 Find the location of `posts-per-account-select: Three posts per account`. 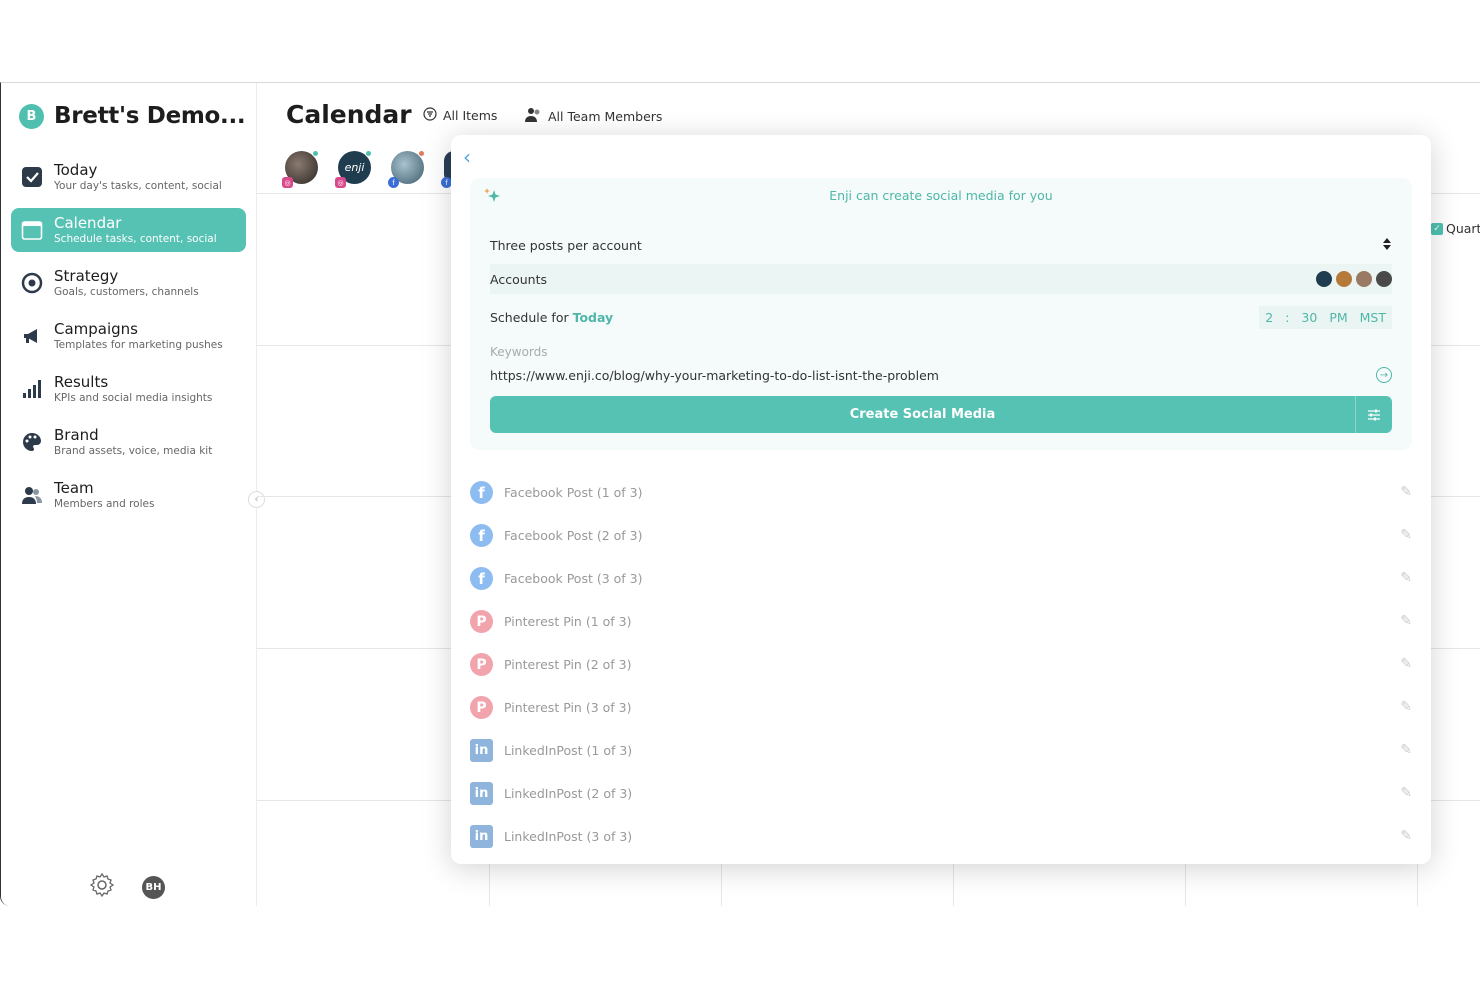

posts-per-account-select: Three posts per account is located at coordinates (941, 245).